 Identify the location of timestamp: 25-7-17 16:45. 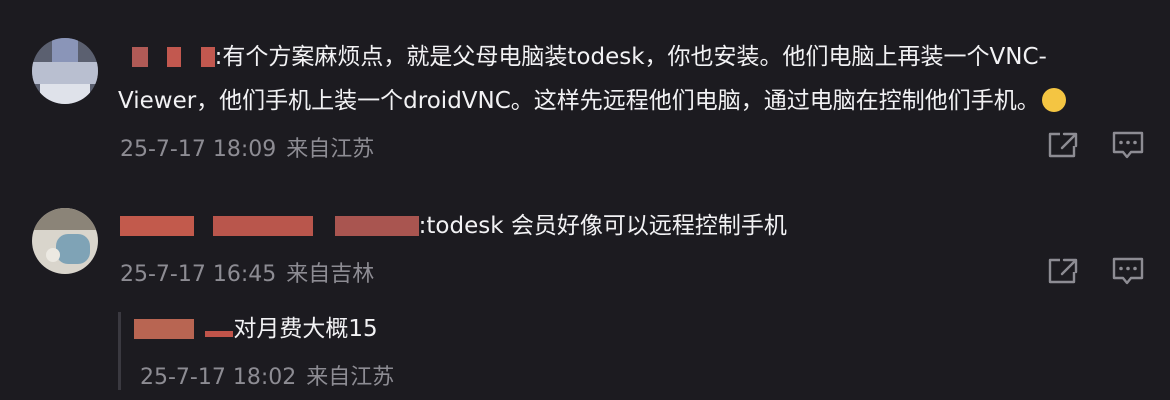
(198, 274).